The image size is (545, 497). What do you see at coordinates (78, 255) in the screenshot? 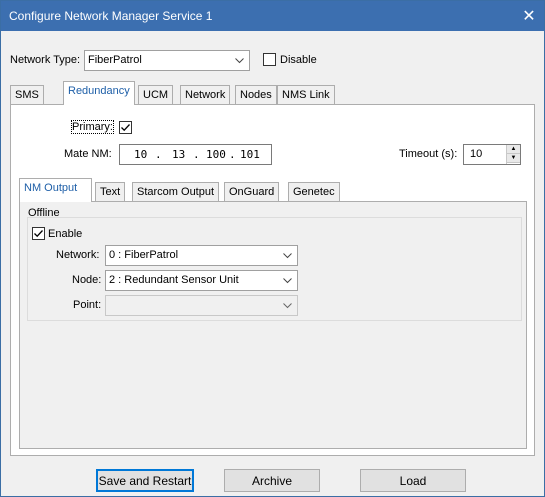
I see `network-label: Network:` at bounding box center [78, 255].